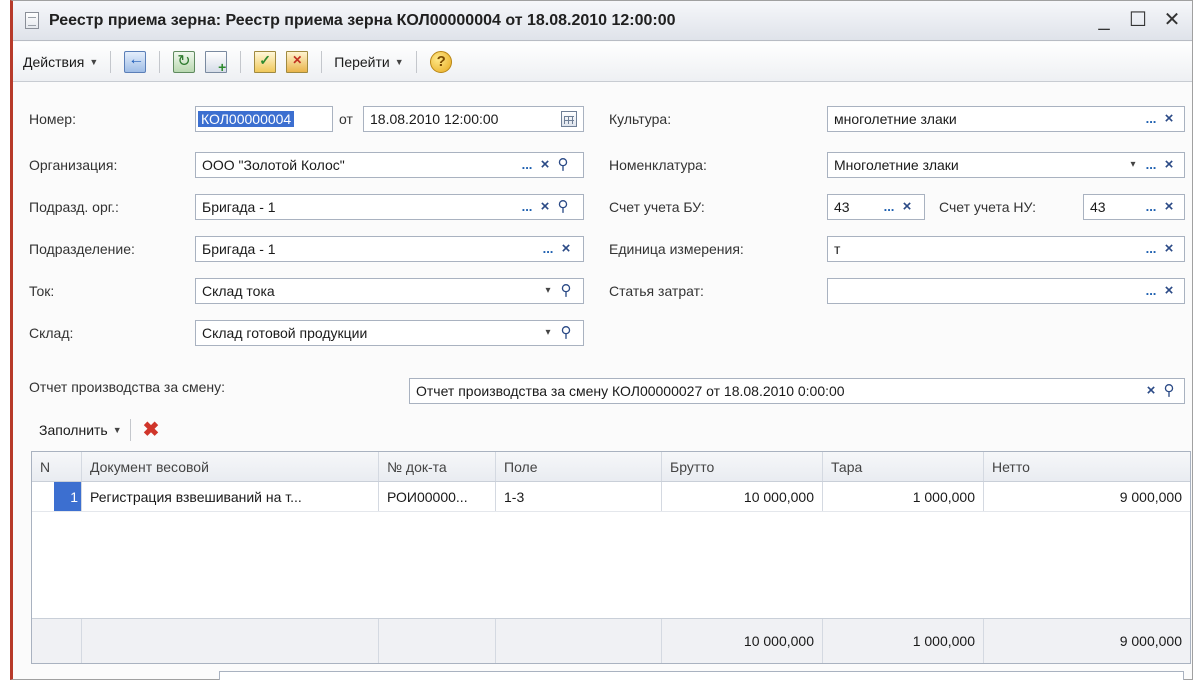 The image size is (1196, 680). Describe the element at coordinates (216, 62) in the screenshot. I see `copy-icon` at that location.